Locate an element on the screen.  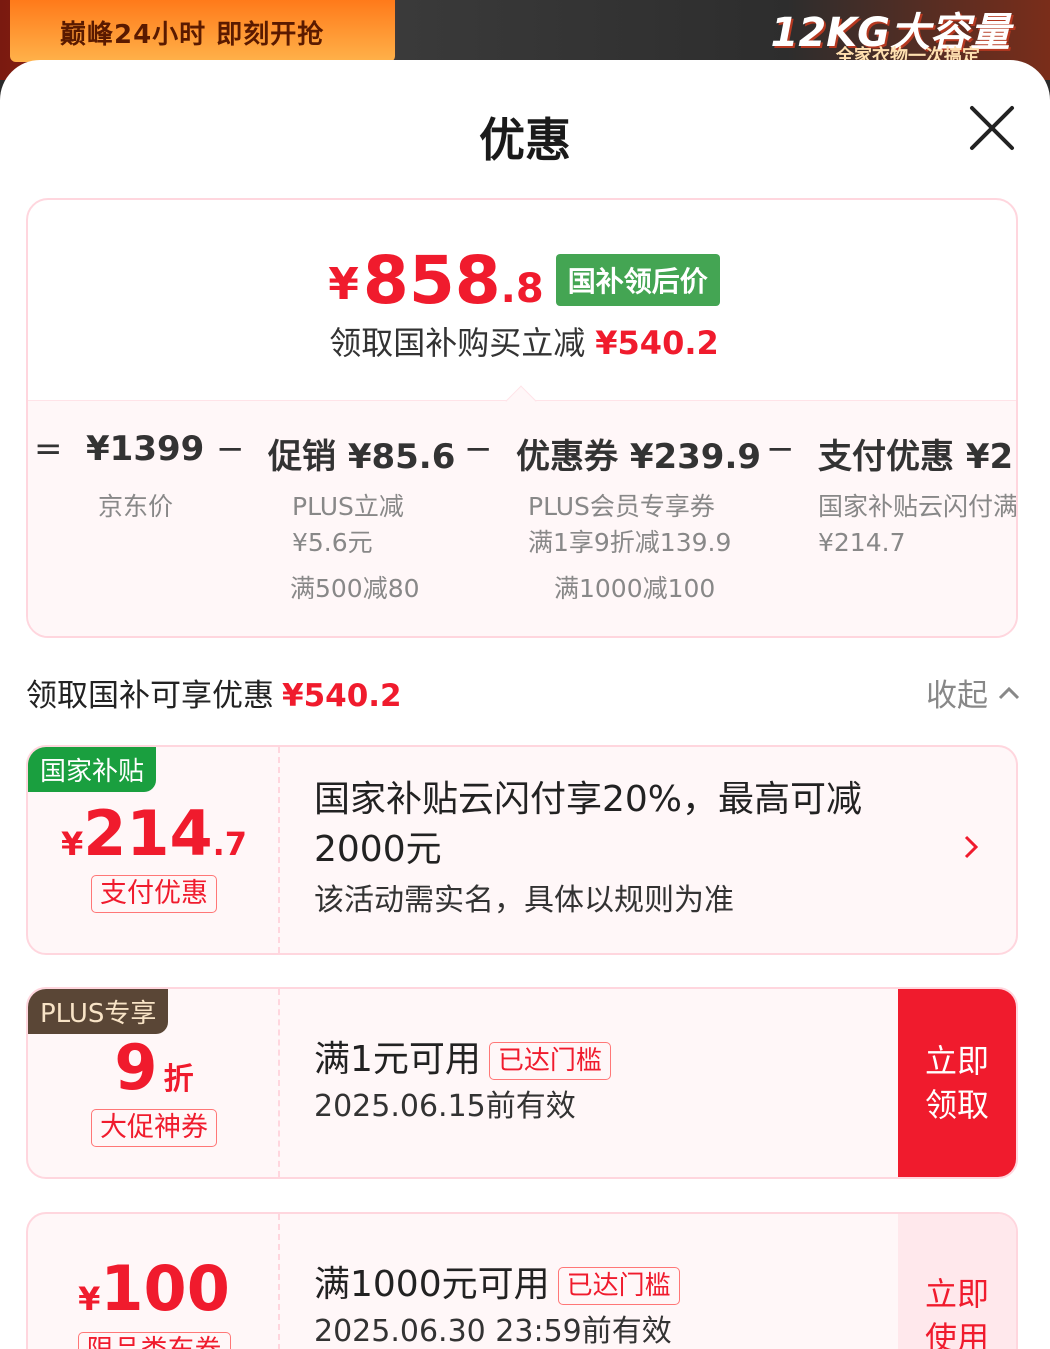
close-button is located at coordinates (992, 128).